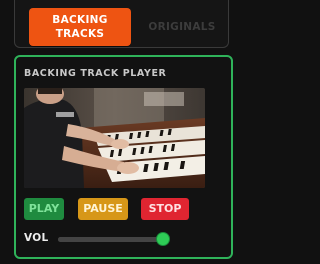 Image resolution: width=320 pixels, height=264 pixels. I want to click on volume-slider-thumb, so click(163, 239).